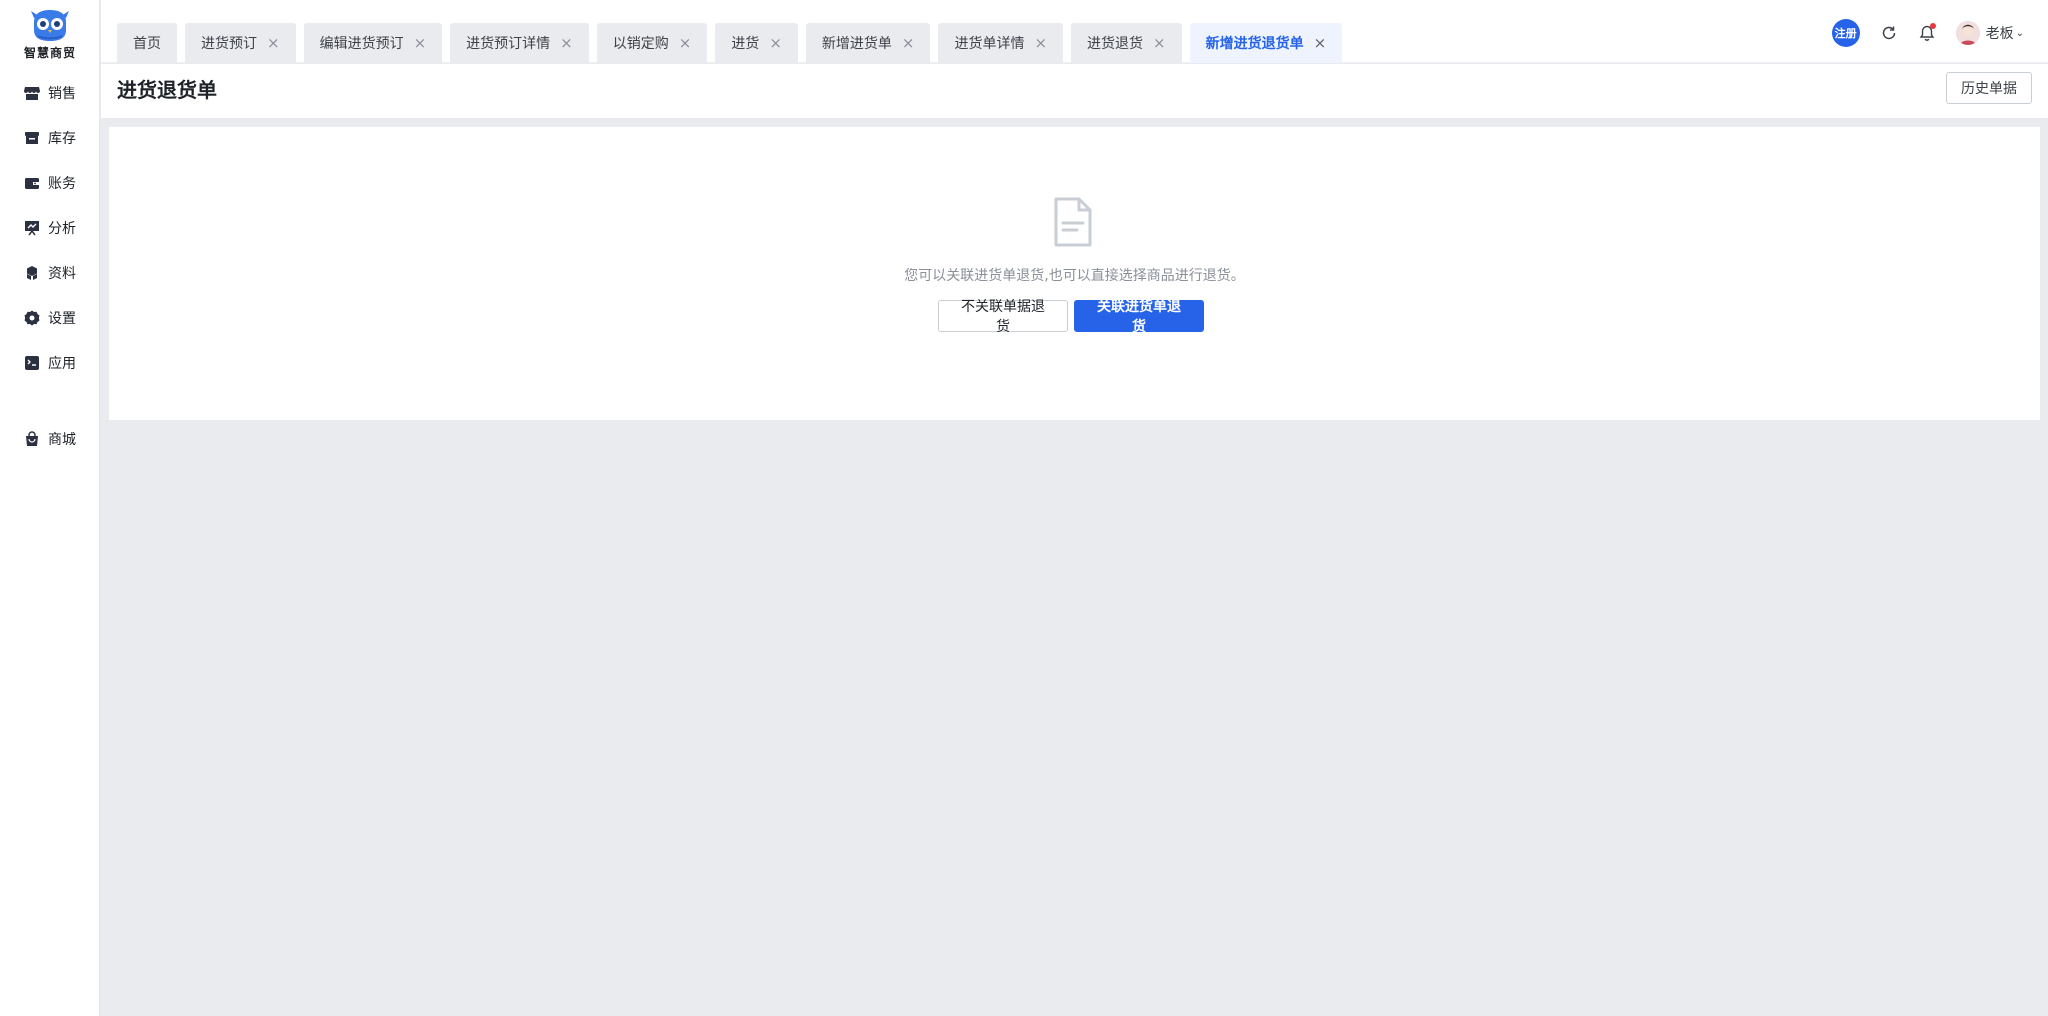 This screenshot has width=2048, height=1016. Describe the element at coordinates (50, 508) in the screenshot. I see `sidebar: 智慧商贸 销售 库存 账务 分析 资料 设置 应用 商城` at that location.